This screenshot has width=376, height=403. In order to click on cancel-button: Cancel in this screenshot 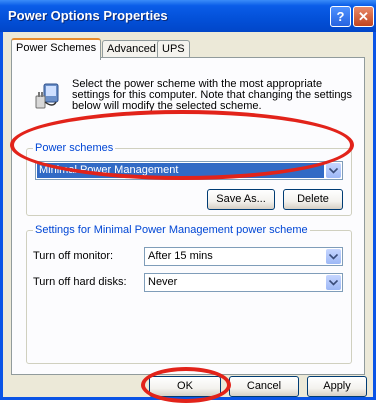, I will do `click(264, 386)`.